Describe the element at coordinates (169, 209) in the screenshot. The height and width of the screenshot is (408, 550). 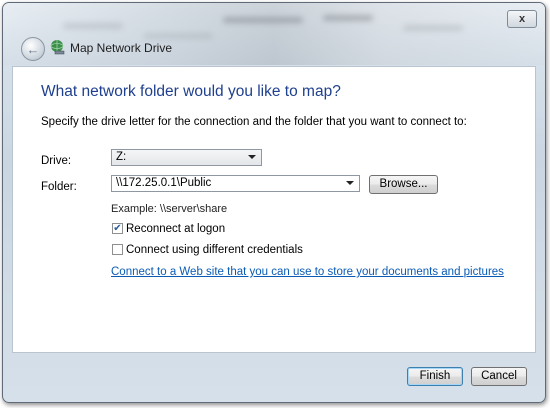
I see `example-text: Example: \\server\share` at that location.